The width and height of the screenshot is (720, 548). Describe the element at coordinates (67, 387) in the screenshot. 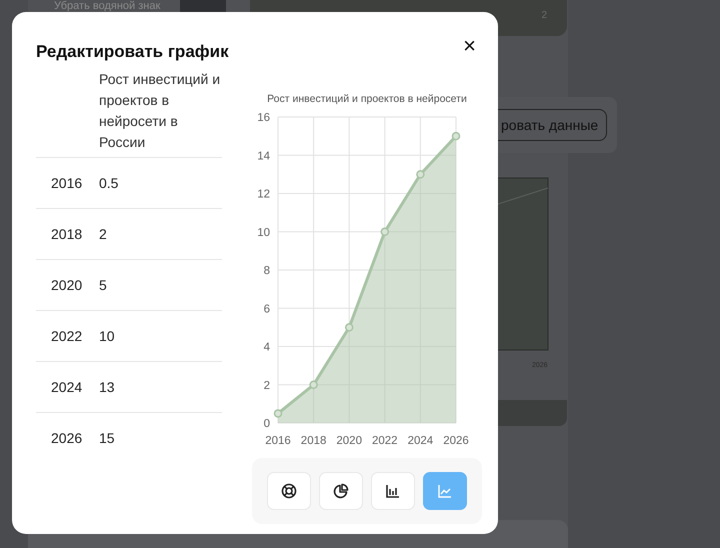

I see `table-cell-text: 2024` at that location.